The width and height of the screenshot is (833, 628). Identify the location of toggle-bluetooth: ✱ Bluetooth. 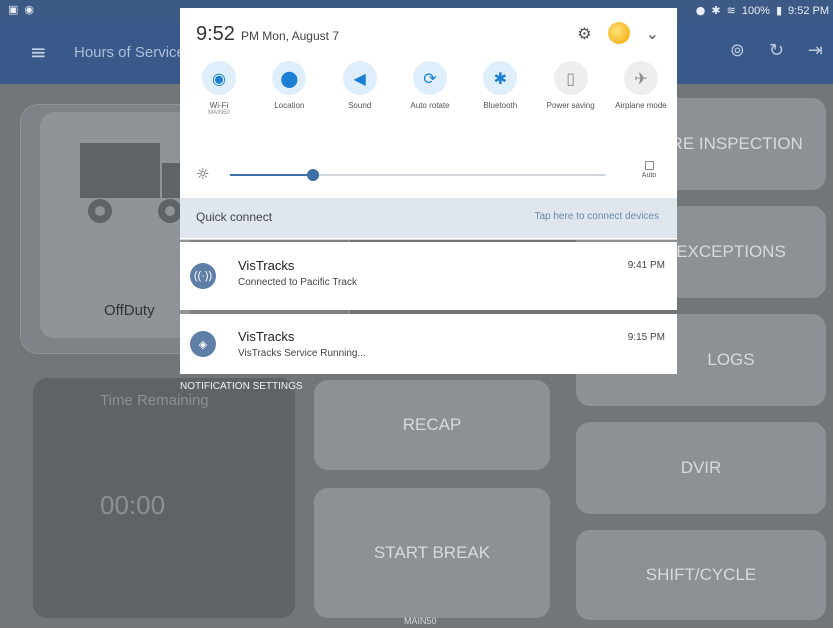
(500, 88).